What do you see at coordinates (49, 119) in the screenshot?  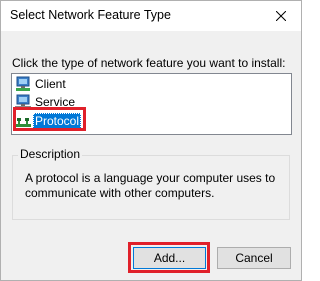 I see `protocol-highlight-annotation` at bounding box center [49, 119].